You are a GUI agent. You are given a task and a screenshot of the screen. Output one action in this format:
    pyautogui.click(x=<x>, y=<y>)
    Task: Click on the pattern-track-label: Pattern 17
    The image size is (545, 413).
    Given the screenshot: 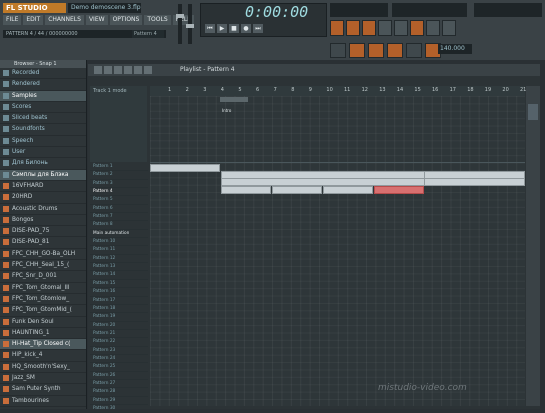 What is the action you would take?
    pyautogui.click(x=119, y=301)
    